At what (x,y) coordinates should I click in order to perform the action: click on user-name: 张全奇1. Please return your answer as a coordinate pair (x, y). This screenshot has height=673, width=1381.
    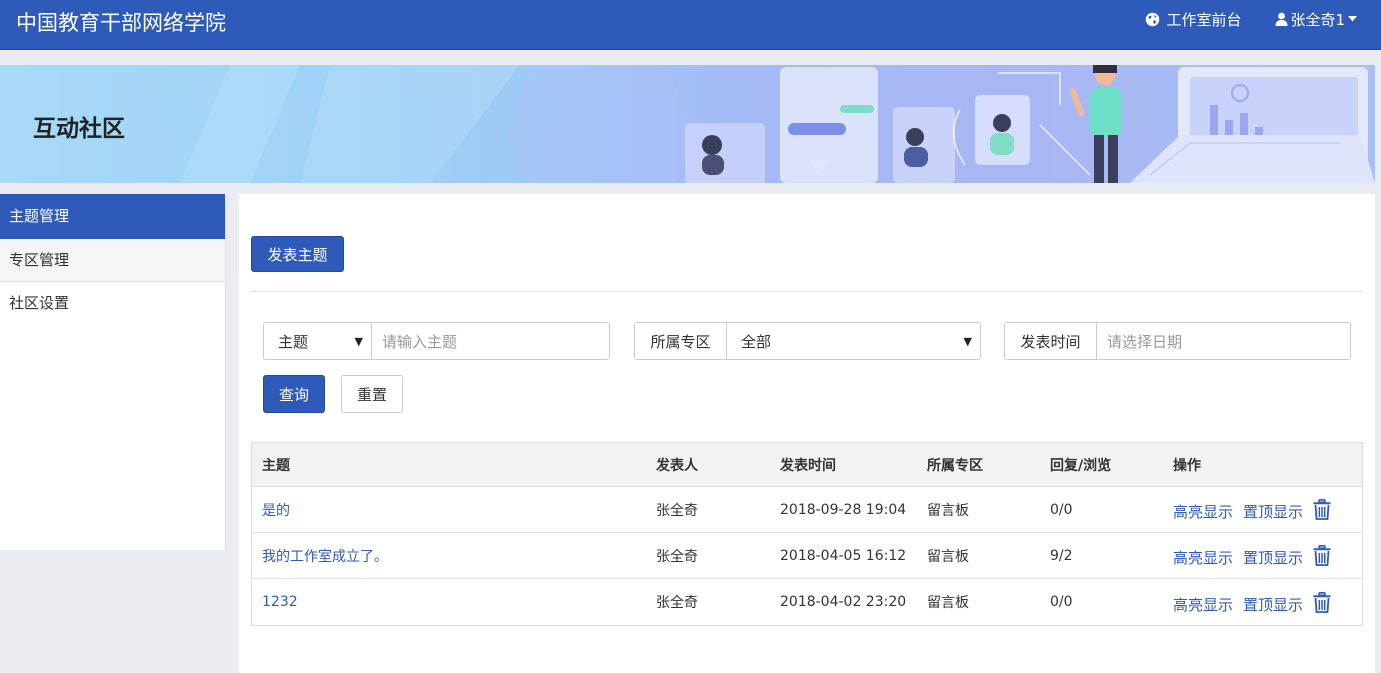
    Looking at the image, I should click on (1317, 19).